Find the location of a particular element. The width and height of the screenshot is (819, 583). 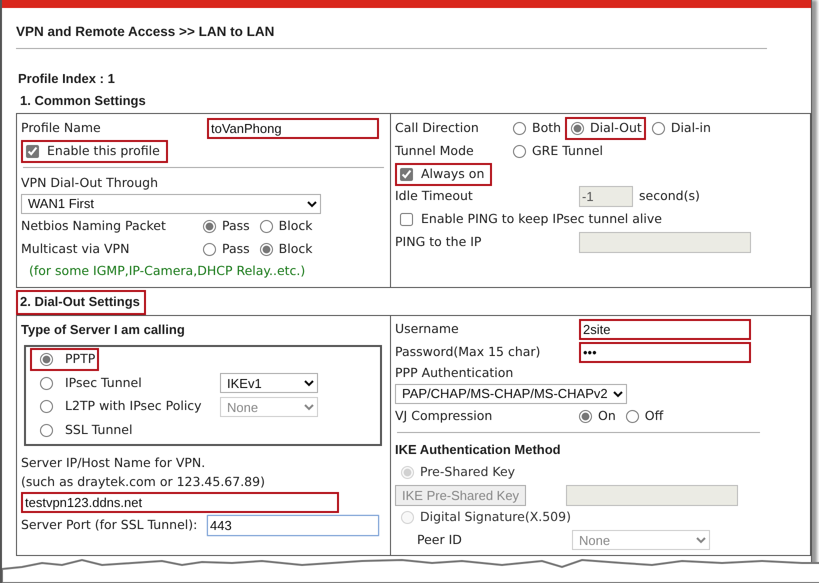

field-label: Profile Name is located at coordinates (61, 128).